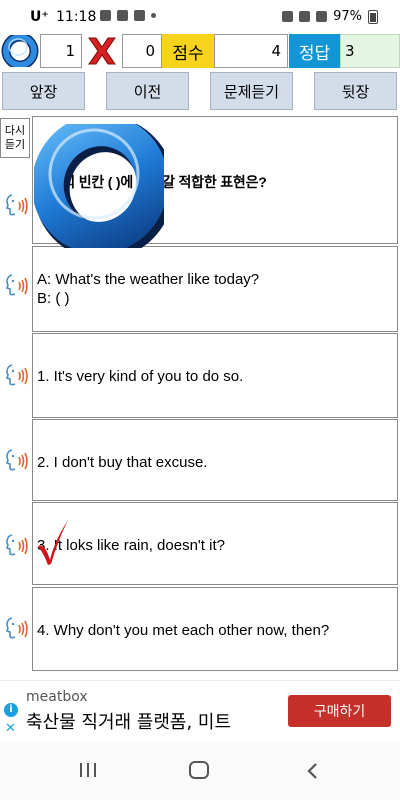 The width and height of the screenshot is (400, 800). I want to click on more-dot-icon, so click(153, 15).